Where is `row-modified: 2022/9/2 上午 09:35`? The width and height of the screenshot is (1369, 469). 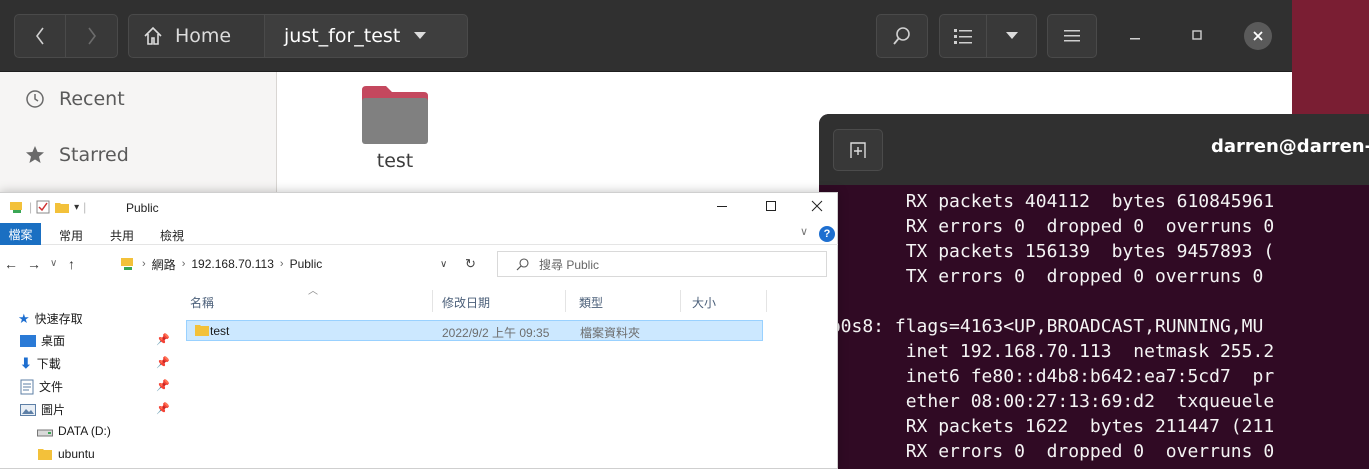
row-modified: 2022/9/2 上午 09:35 is located at coordinates (496, 333).